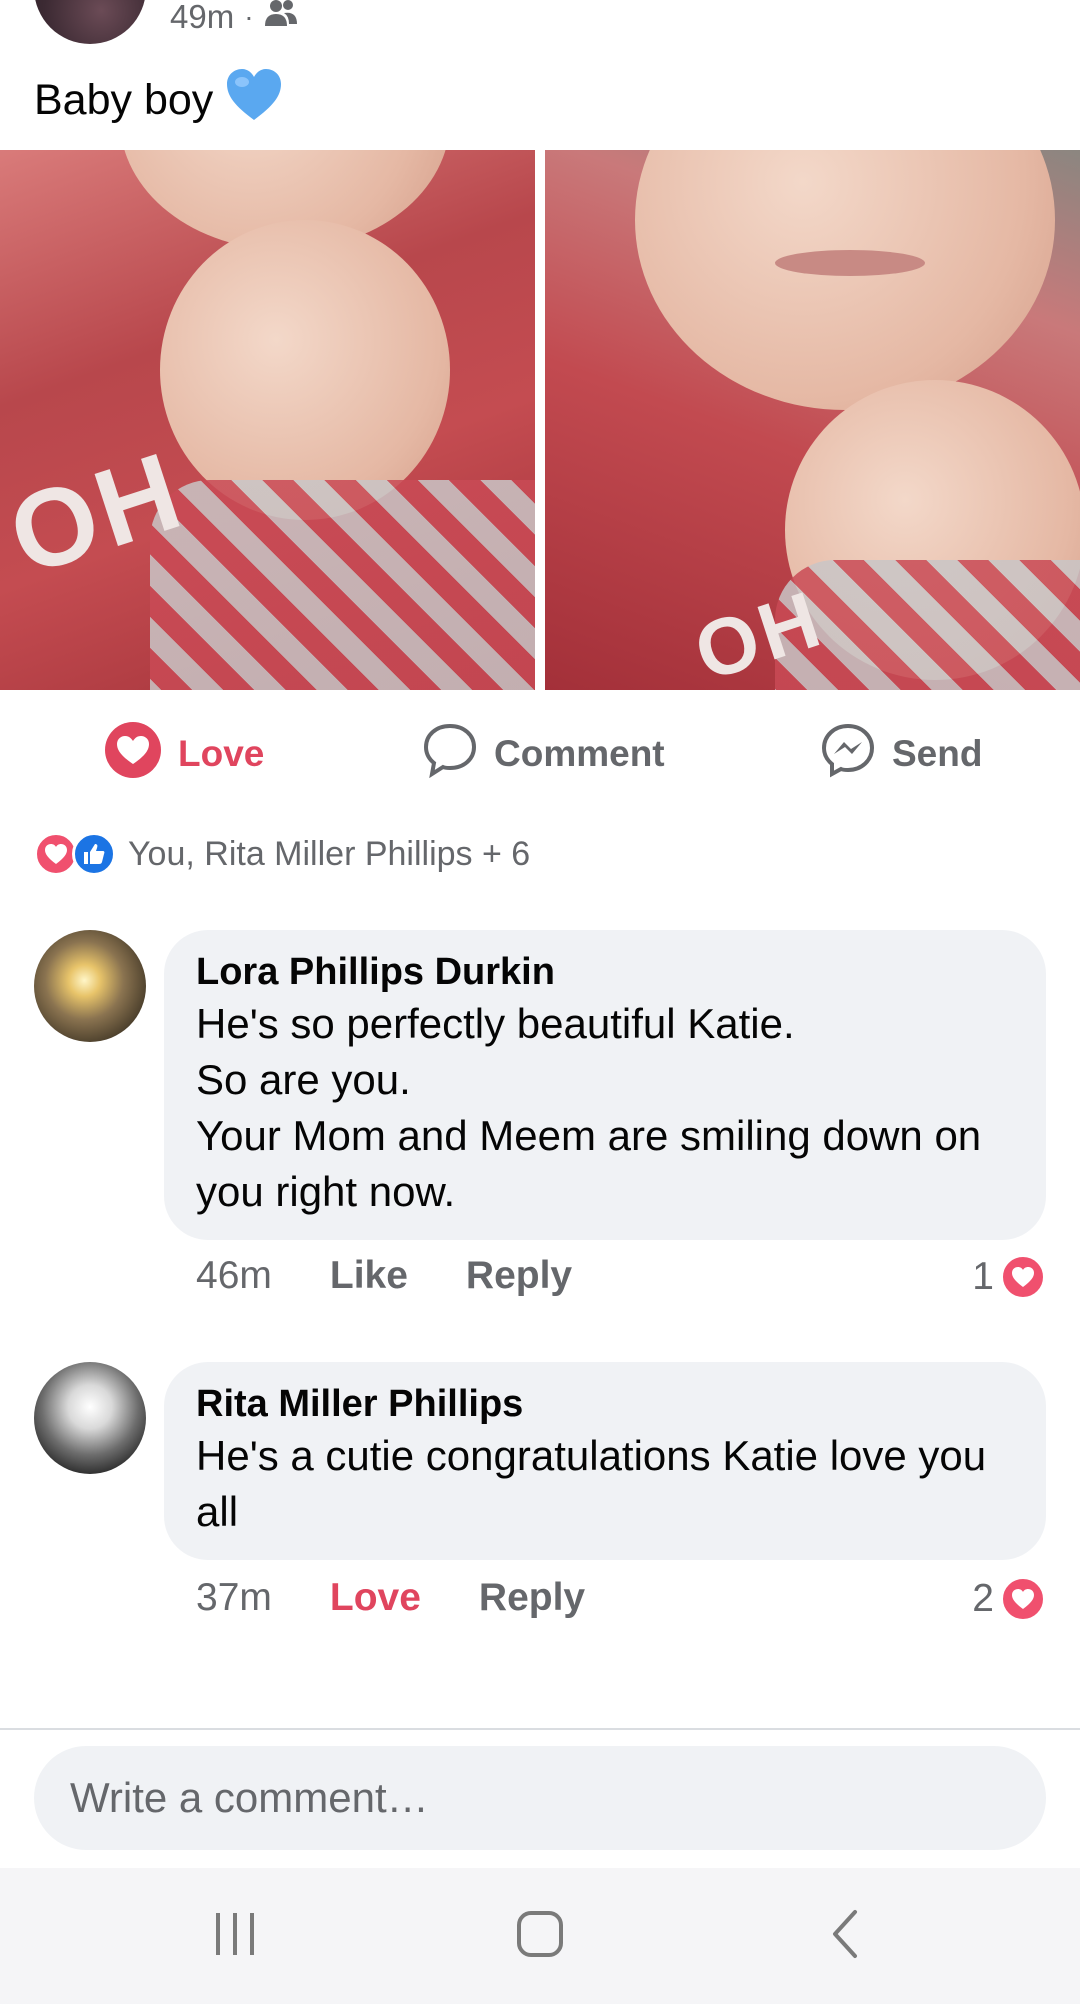  I want to click on love-reaction-icon, so click(133, 754).